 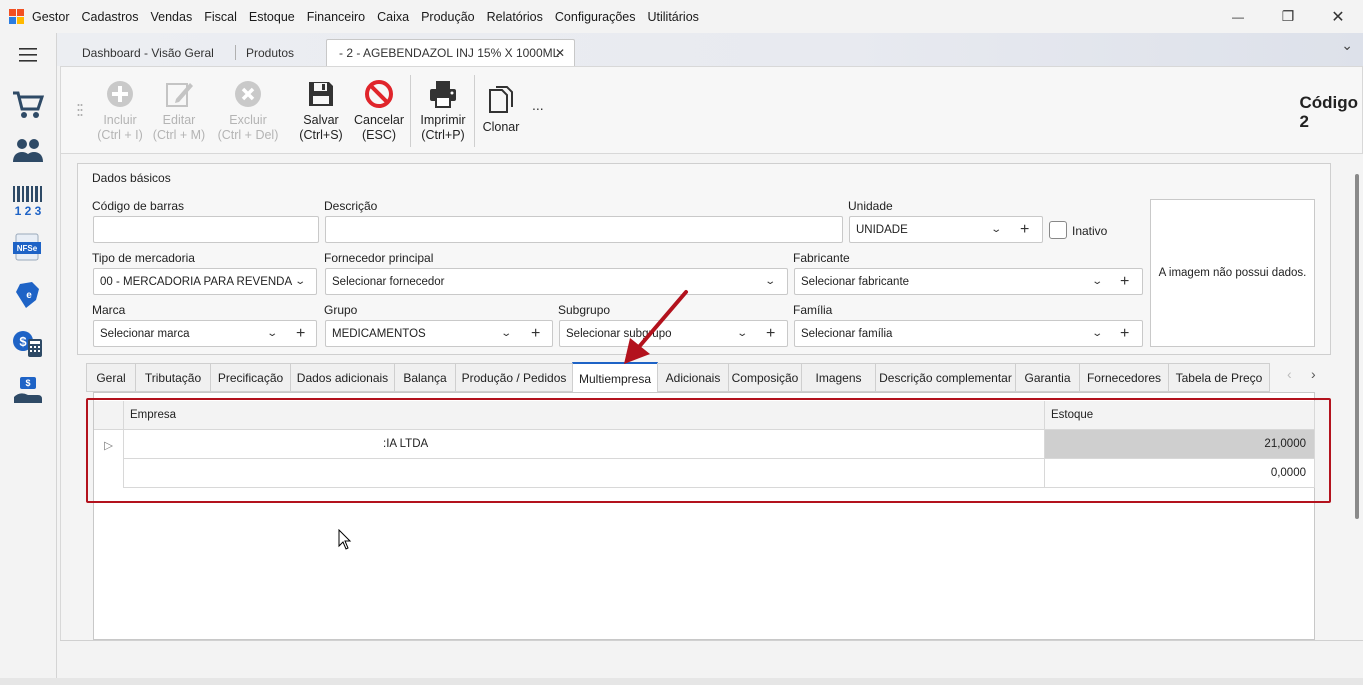 What do you see at coordinates (615, 377) in the screenshot?
I see `tab-multiempresa: Multiempresa` at bounding box center [615, 377].